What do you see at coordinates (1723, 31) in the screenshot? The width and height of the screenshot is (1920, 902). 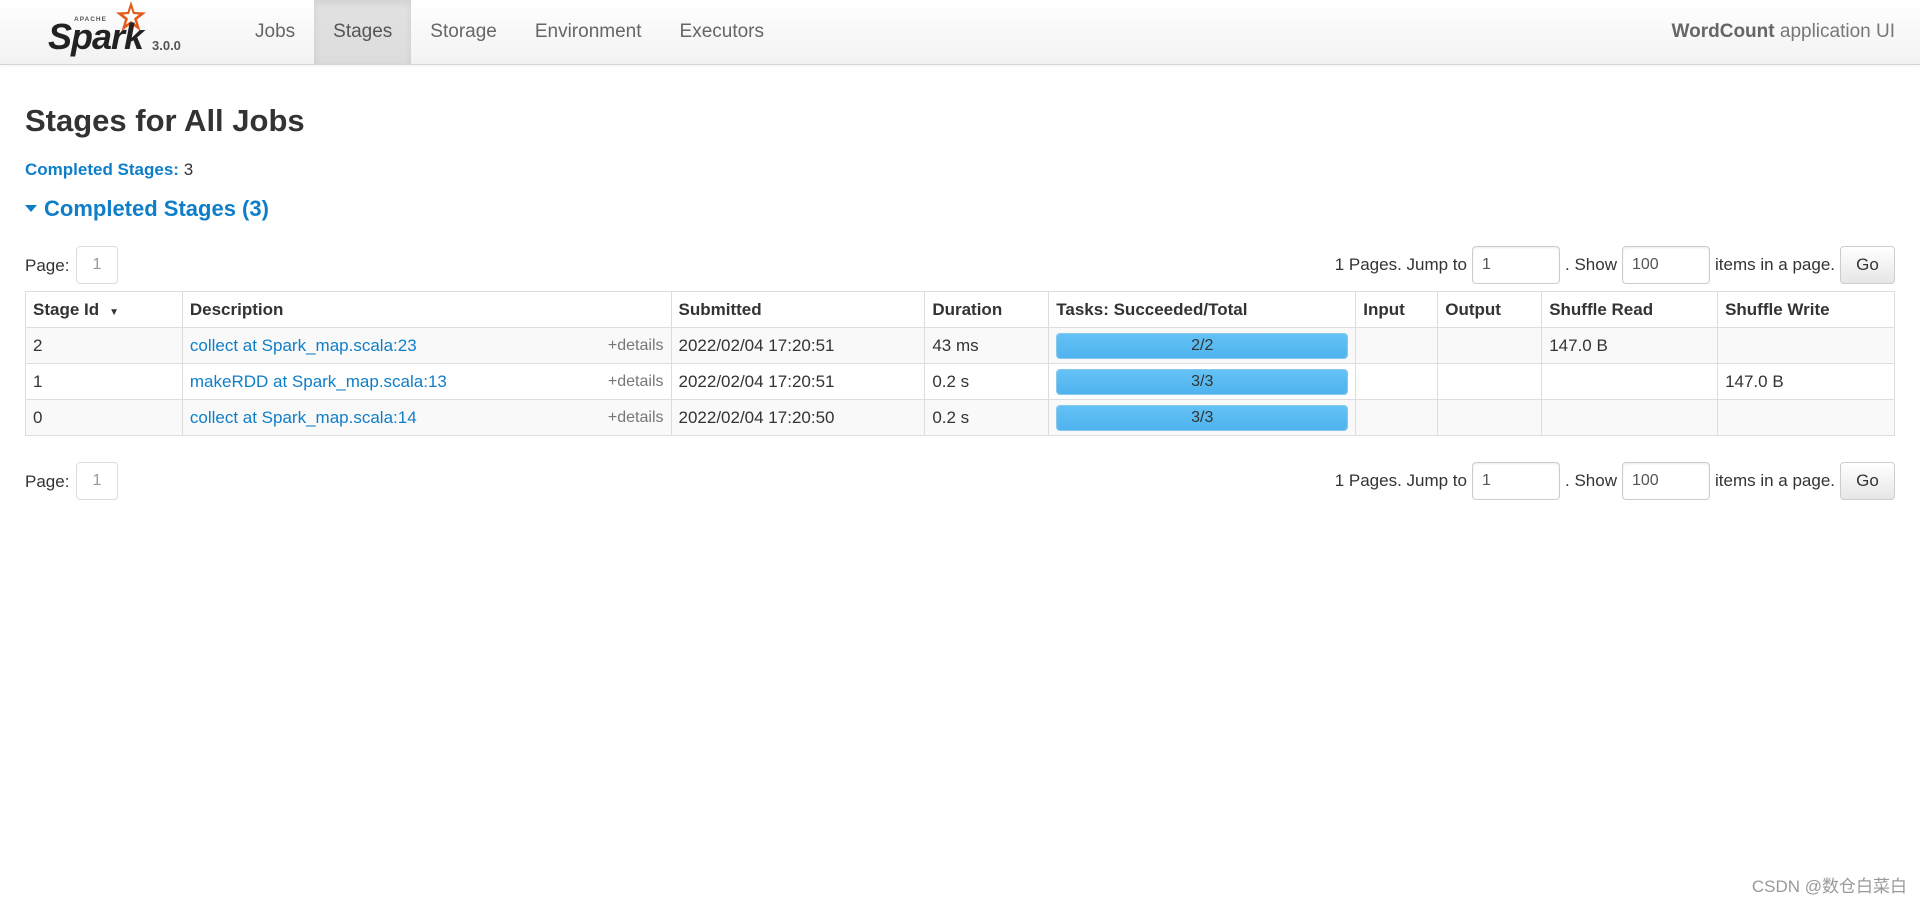 I see `app-name: WordCount` at bounding box center [1723, 31].